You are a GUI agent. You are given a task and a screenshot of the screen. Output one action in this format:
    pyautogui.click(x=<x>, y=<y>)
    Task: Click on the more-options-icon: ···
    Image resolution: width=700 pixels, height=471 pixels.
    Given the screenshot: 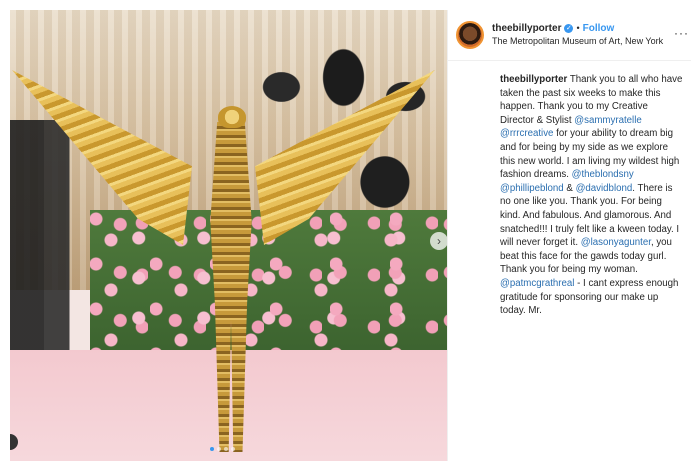 What is the action you would take?
    pyautogui.click(x=681, y=33)
    